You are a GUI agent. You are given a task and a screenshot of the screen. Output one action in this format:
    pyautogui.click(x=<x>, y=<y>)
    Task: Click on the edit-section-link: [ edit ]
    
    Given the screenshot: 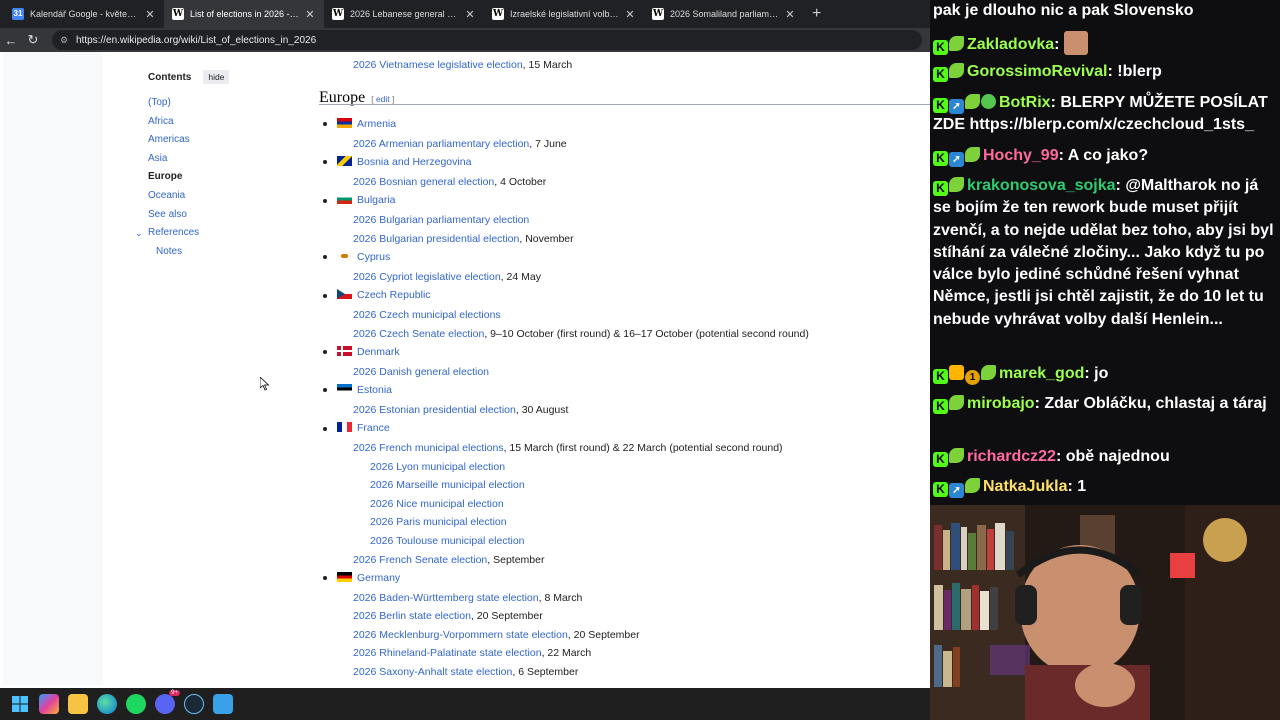 What is the action you would take?
    pyautogui.click(x=382, y=99)
    